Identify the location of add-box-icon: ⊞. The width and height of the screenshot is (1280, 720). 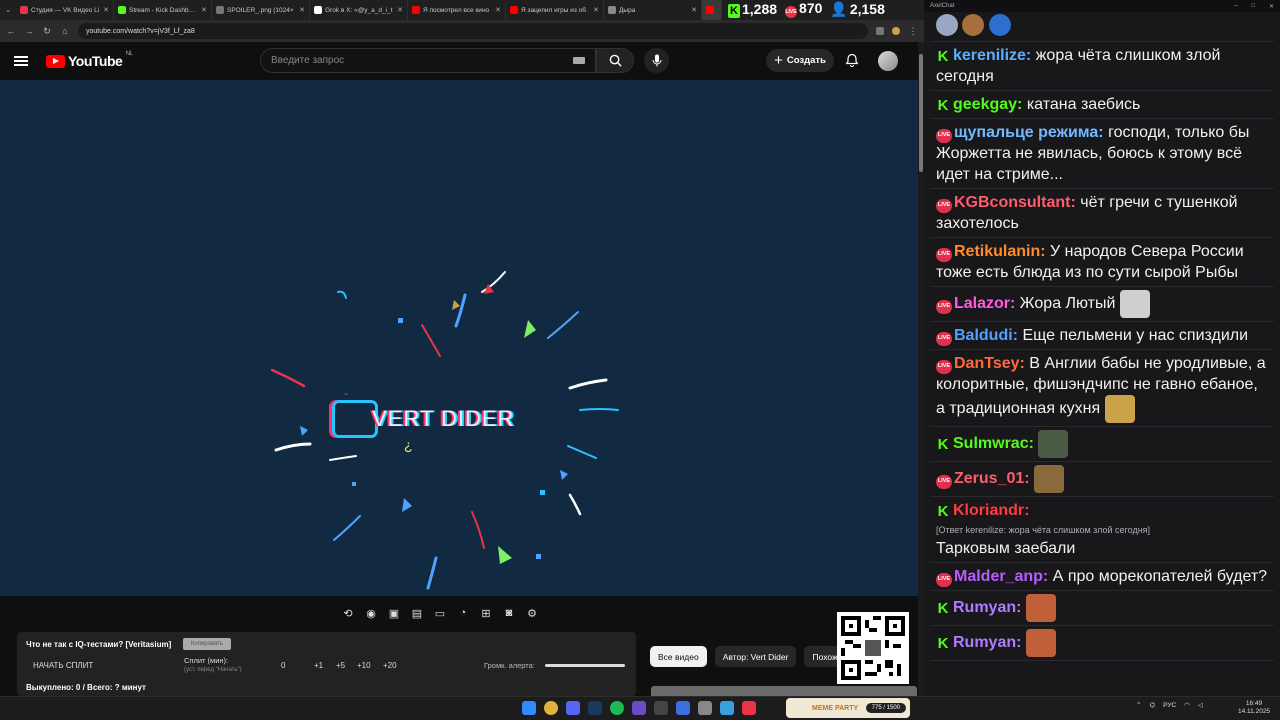
(486, 613).